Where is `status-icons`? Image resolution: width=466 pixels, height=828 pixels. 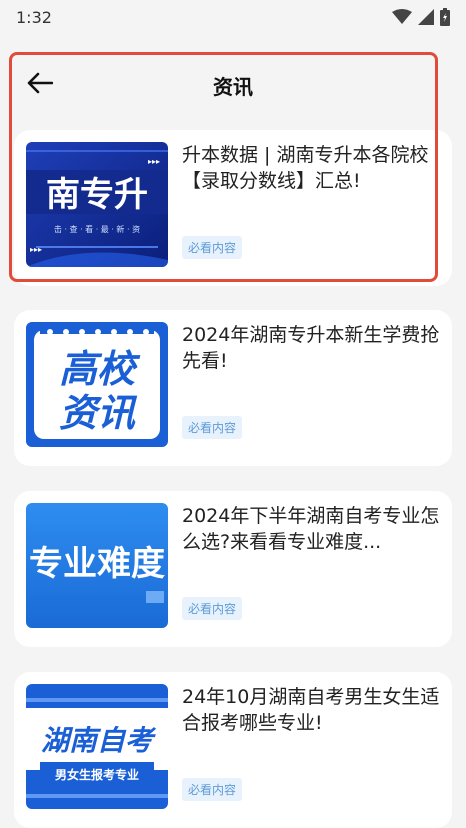 status-icons is located at coordinates (421, 17).